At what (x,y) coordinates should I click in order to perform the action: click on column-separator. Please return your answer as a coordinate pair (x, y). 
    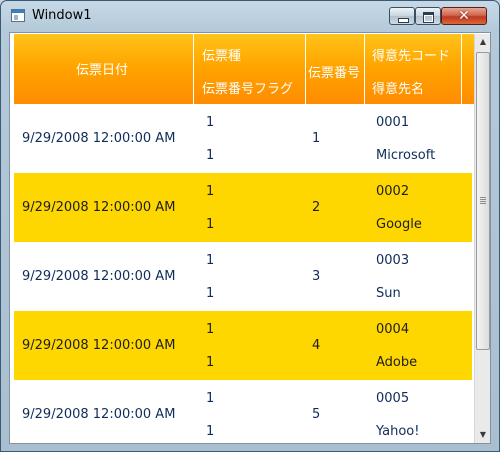
    Looking at the image, I should click on (461, 69).